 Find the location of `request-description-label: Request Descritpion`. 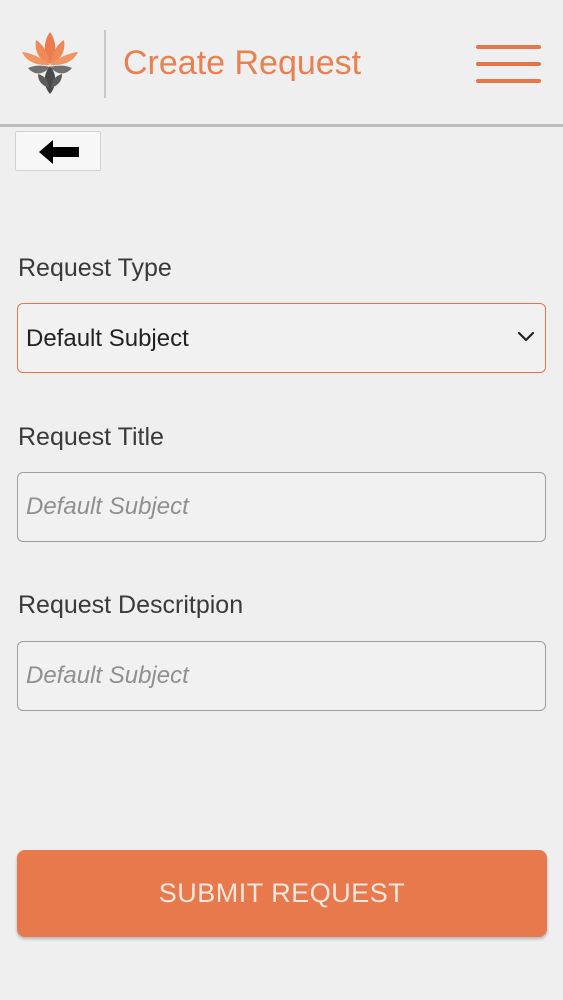

request-description-label: Request Descritpion is located at coordinates (131, 605).